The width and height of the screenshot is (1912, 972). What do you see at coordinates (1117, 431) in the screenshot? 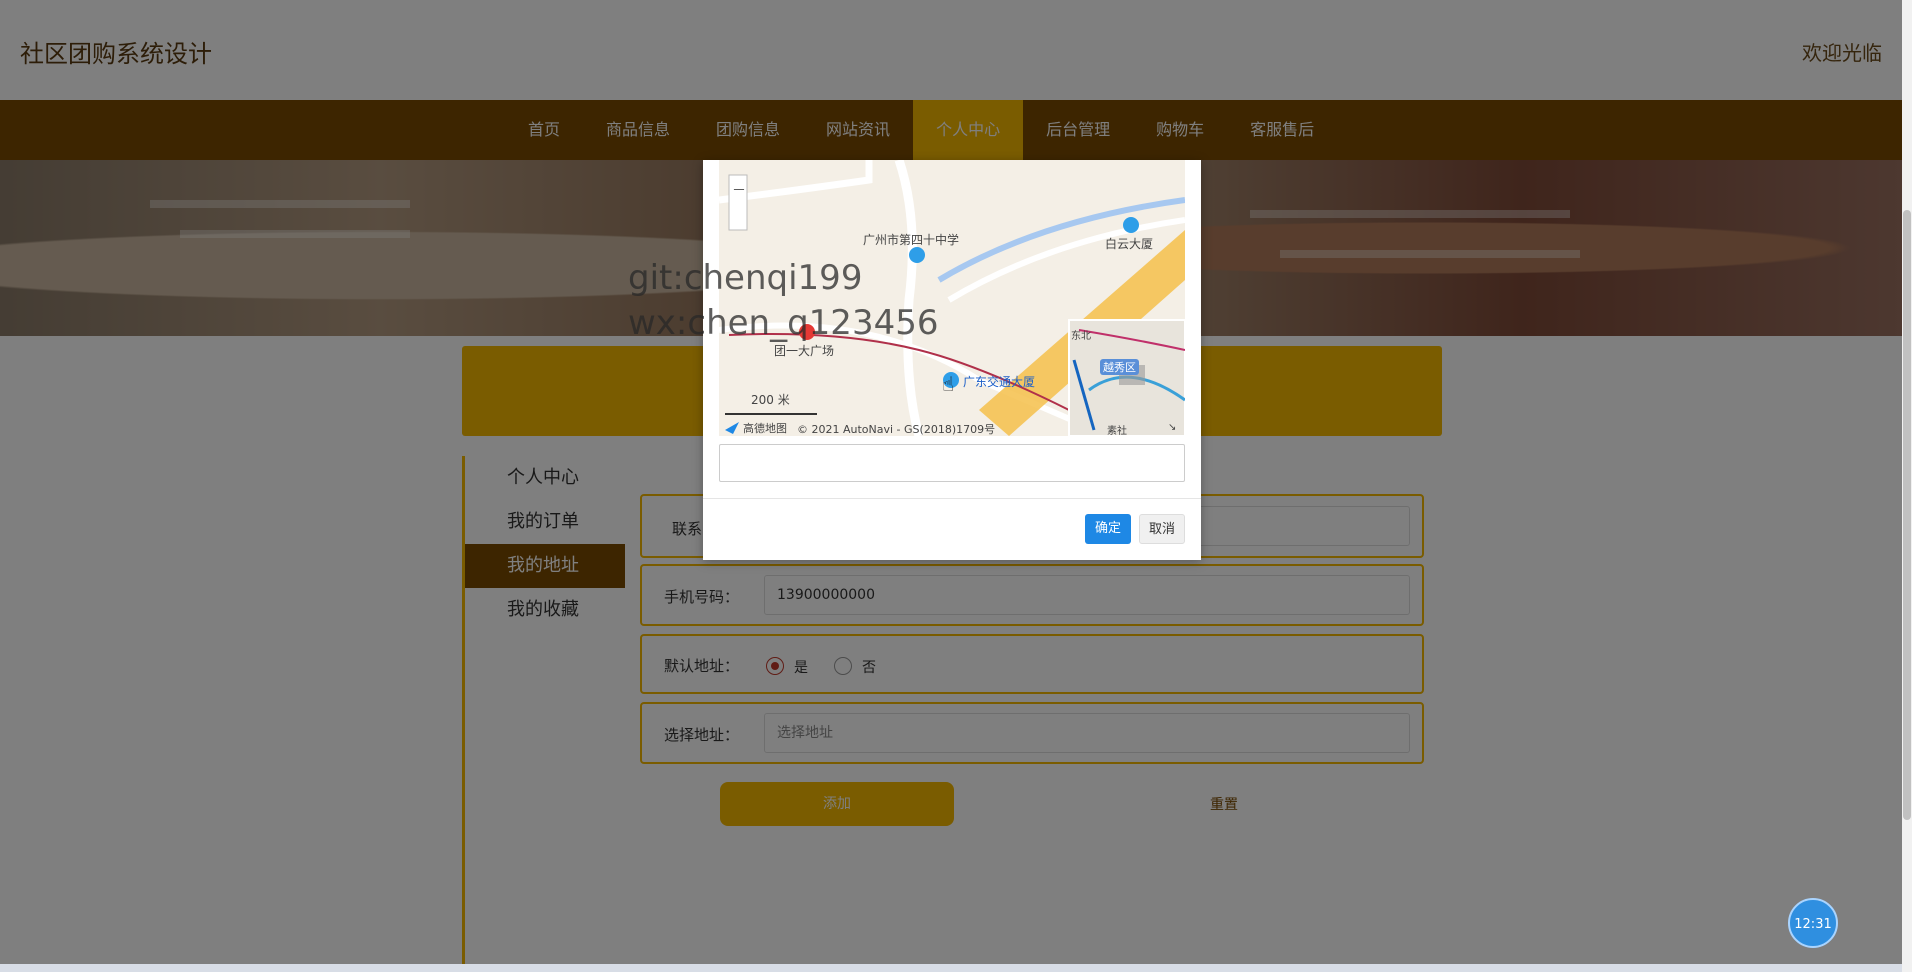
I see `map-label-suse: 素社` at bounding box center [1117, 431].